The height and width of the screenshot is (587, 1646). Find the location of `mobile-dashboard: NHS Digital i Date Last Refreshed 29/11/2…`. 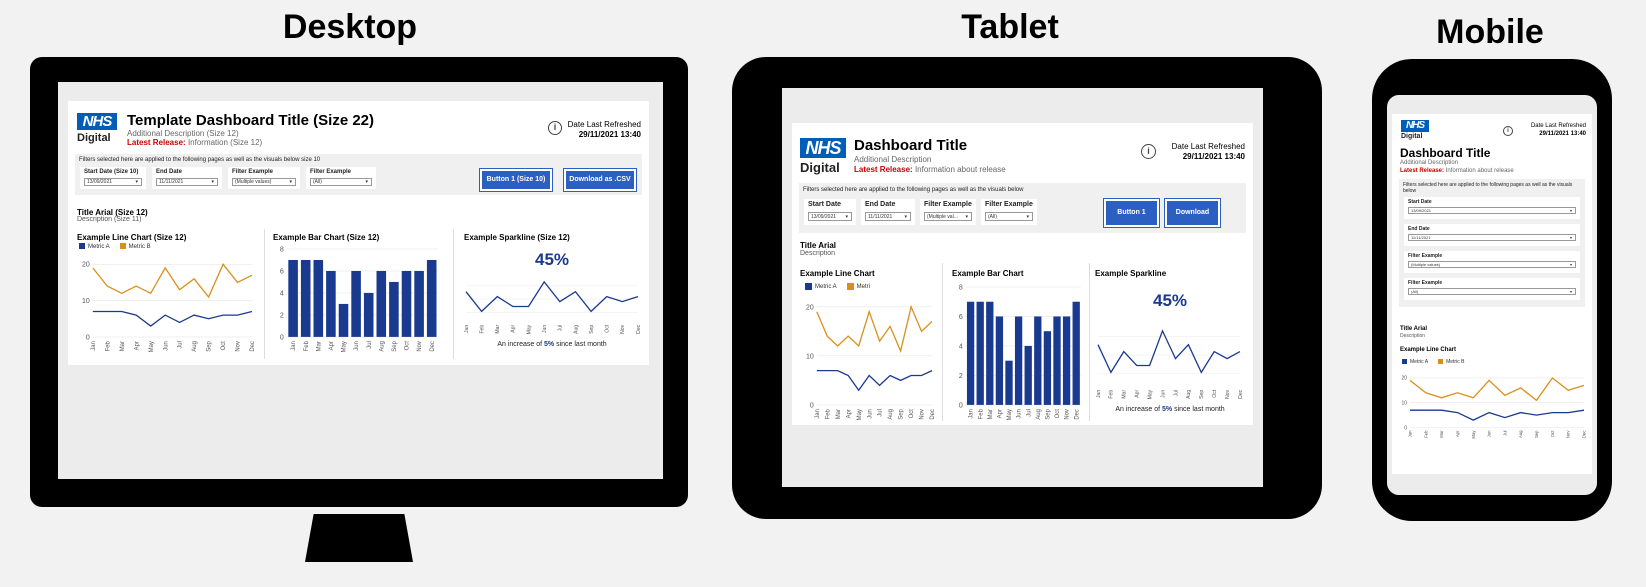

mobile-dashboard: NHS Digital i Date Last Refreshed 29/11/2… is located at coordinates (1492, 294).